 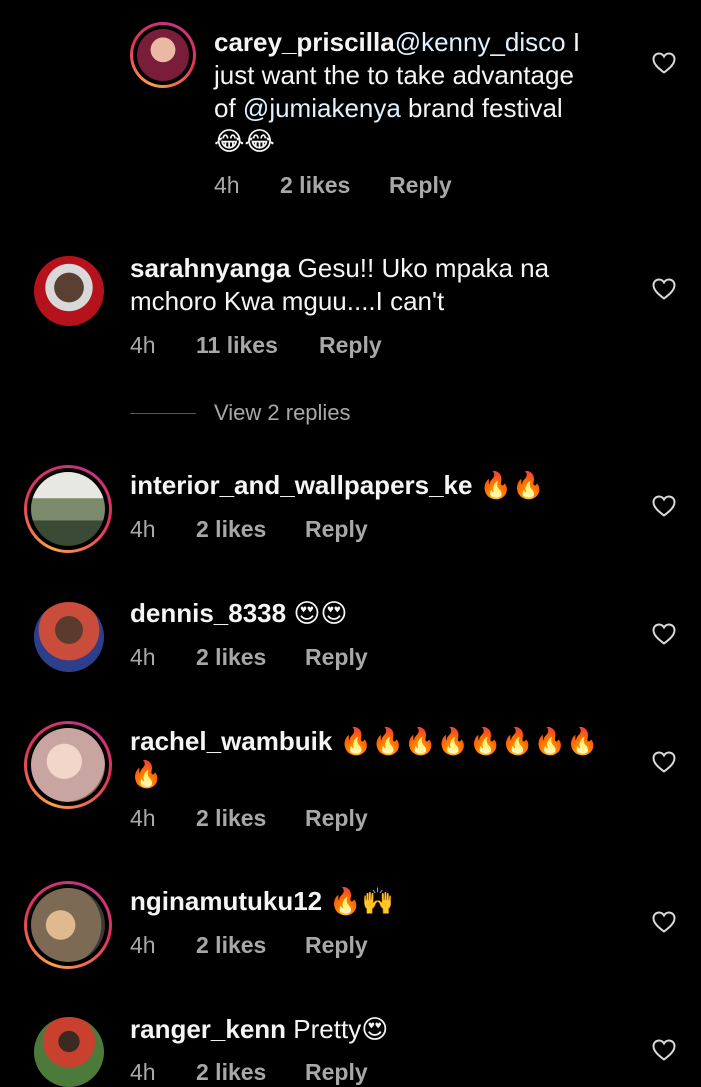 What do you see at coordinates (480, 42) in the screenshot?
I see `mention-link: @kenny_disco` at bounding box center [480, 42].